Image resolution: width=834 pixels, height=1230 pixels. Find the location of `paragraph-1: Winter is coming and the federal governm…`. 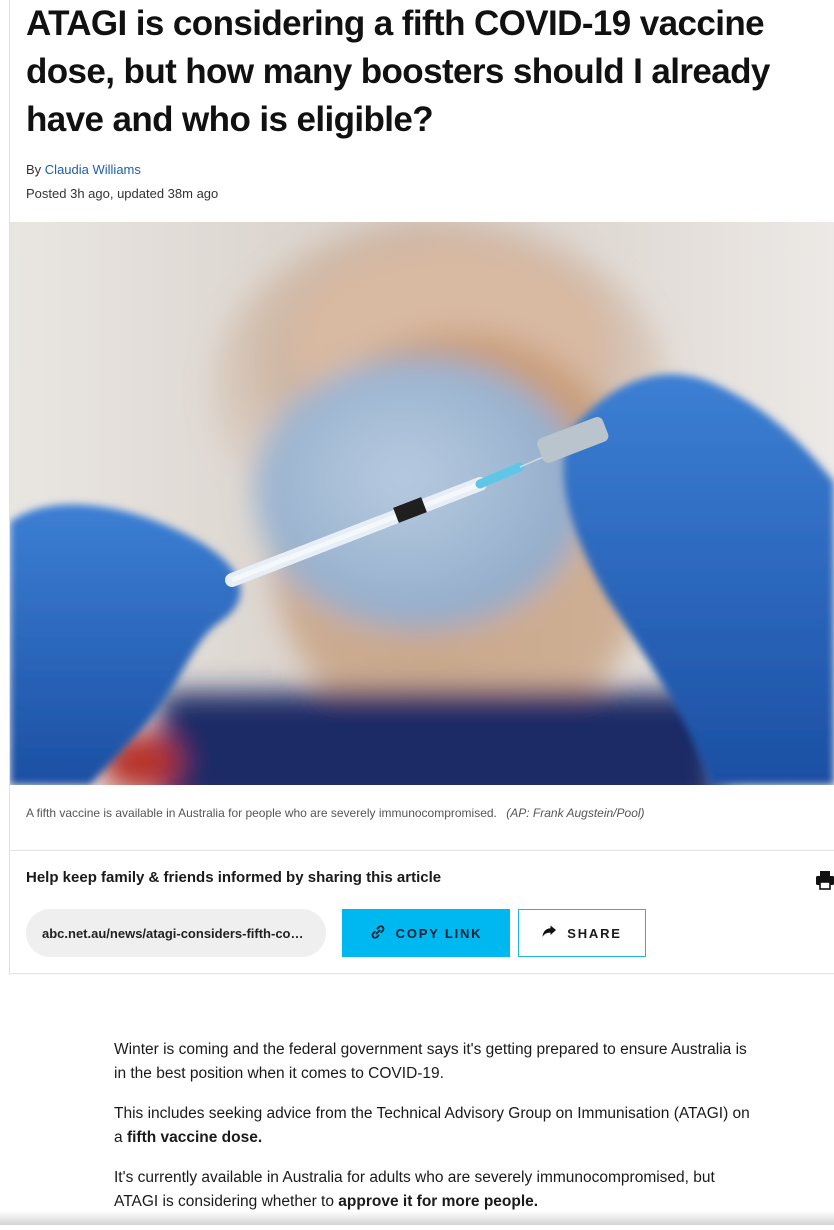

paragraph-1: Winter is coming and the federal governm… is located at coordinates (430, 1061).